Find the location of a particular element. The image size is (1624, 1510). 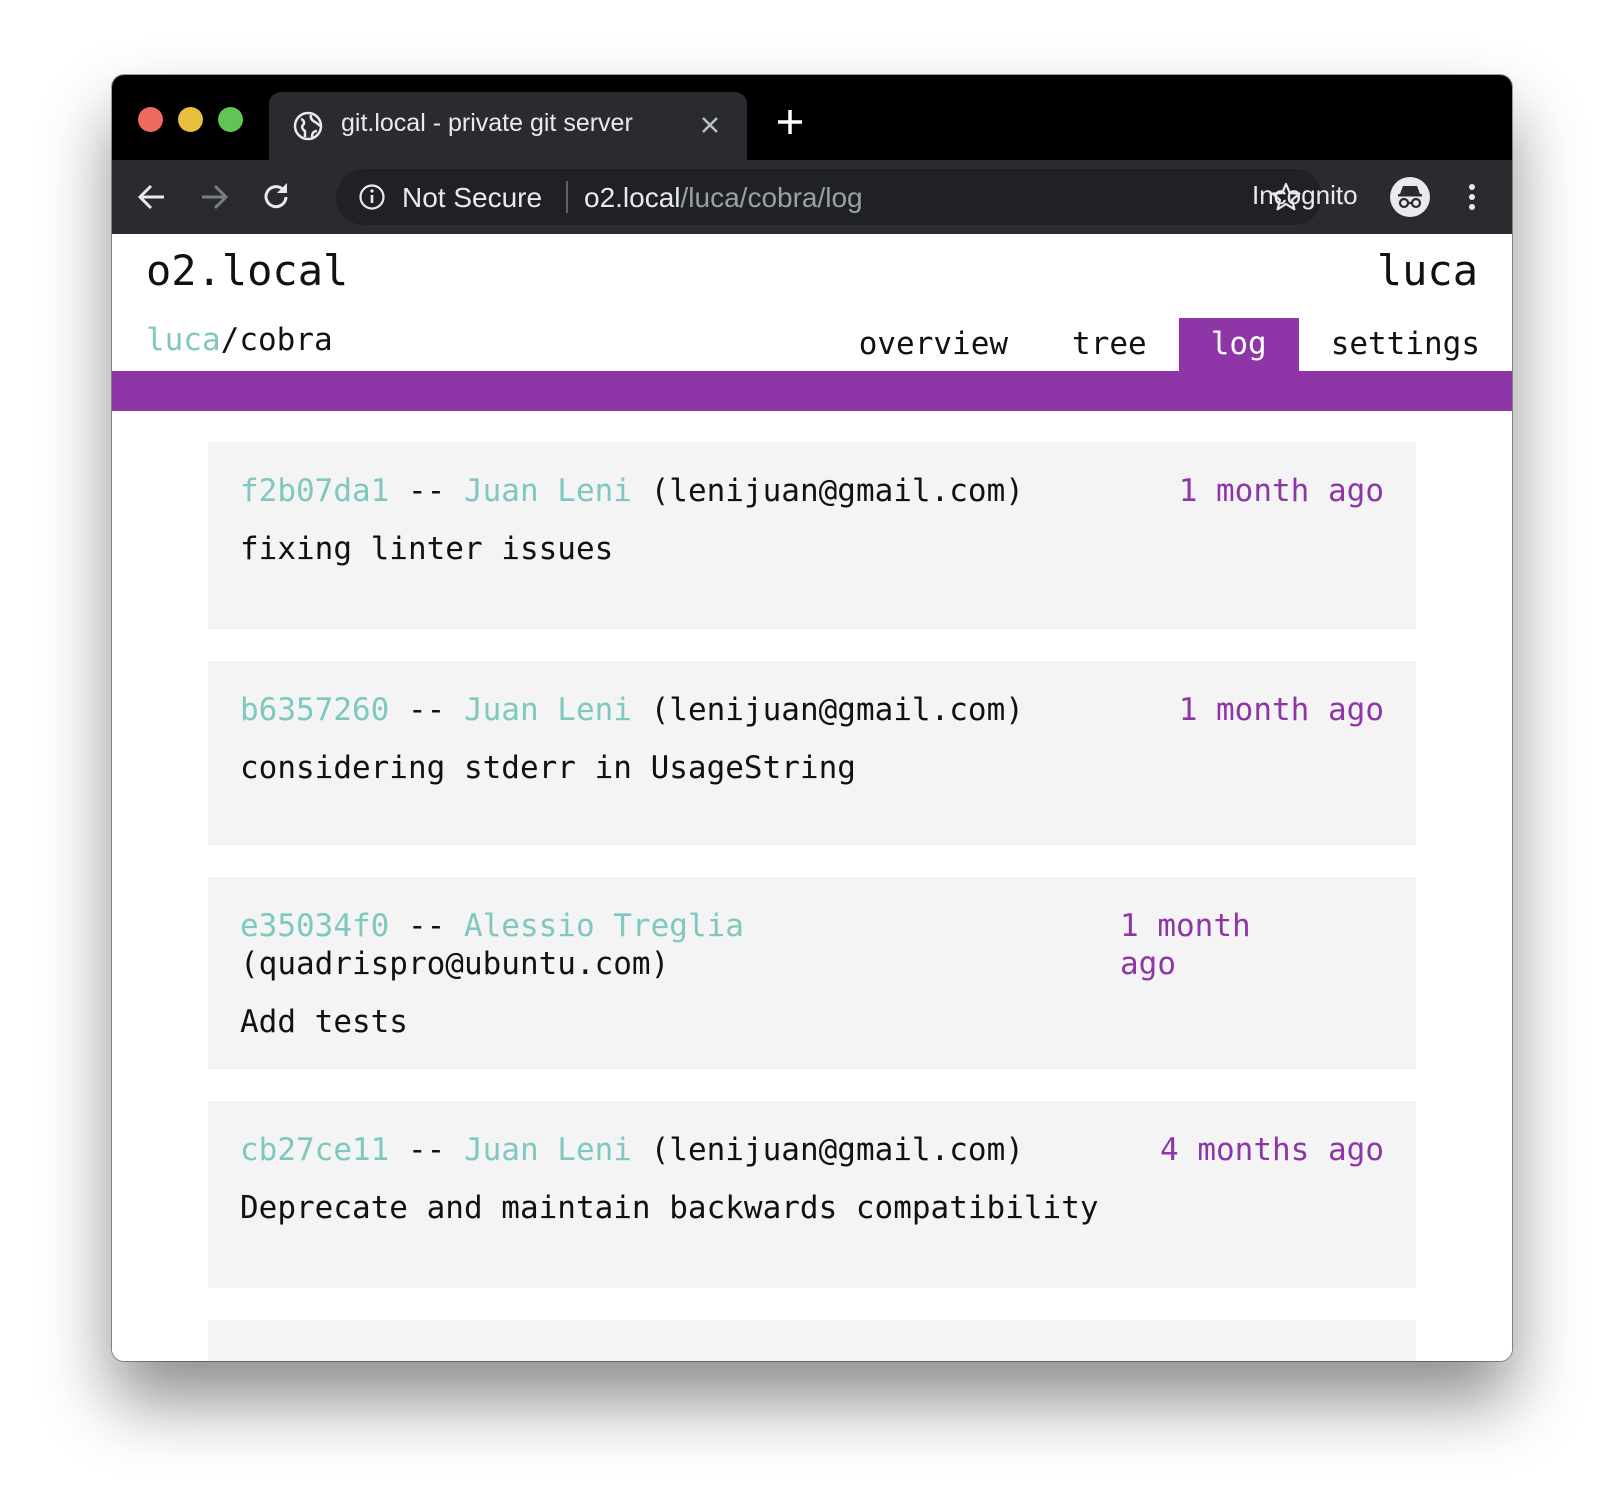

back-arrow-icon is located at coordinates (152, 197).